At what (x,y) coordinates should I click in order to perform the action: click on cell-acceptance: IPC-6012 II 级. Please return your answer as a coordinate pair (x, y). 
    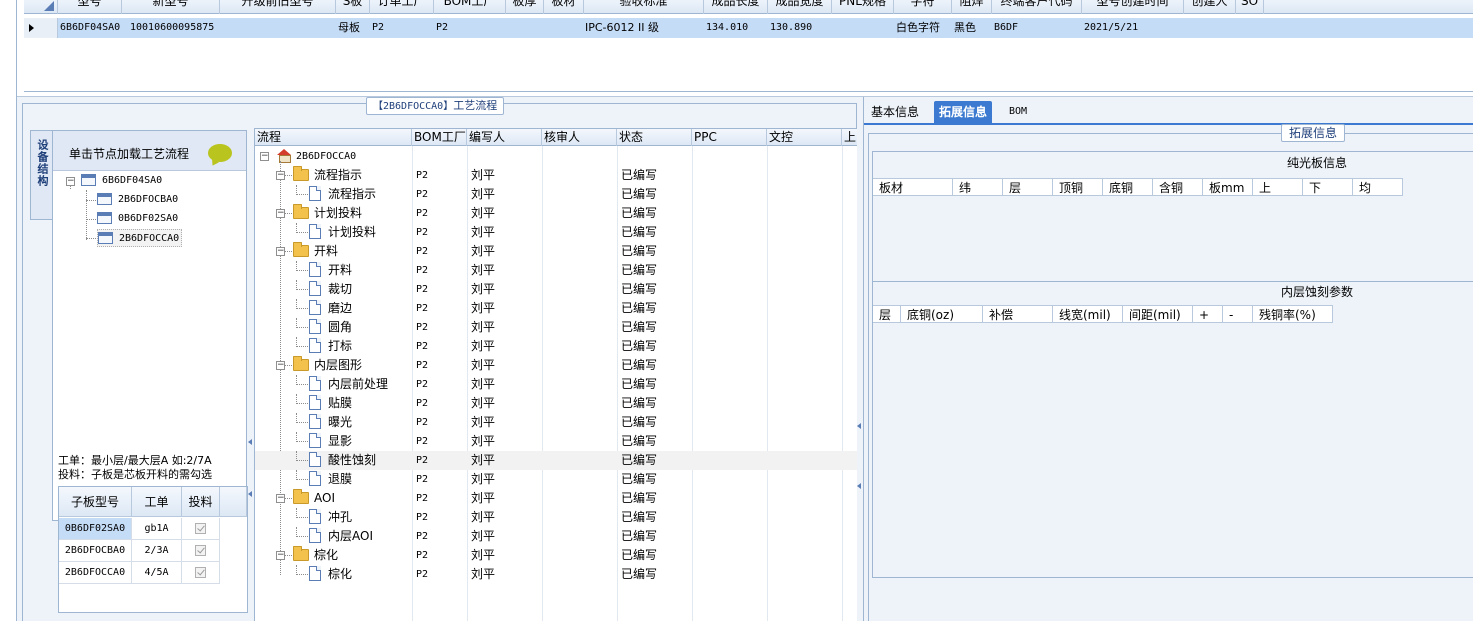
    Looking at the image, I should click on (622, 28).